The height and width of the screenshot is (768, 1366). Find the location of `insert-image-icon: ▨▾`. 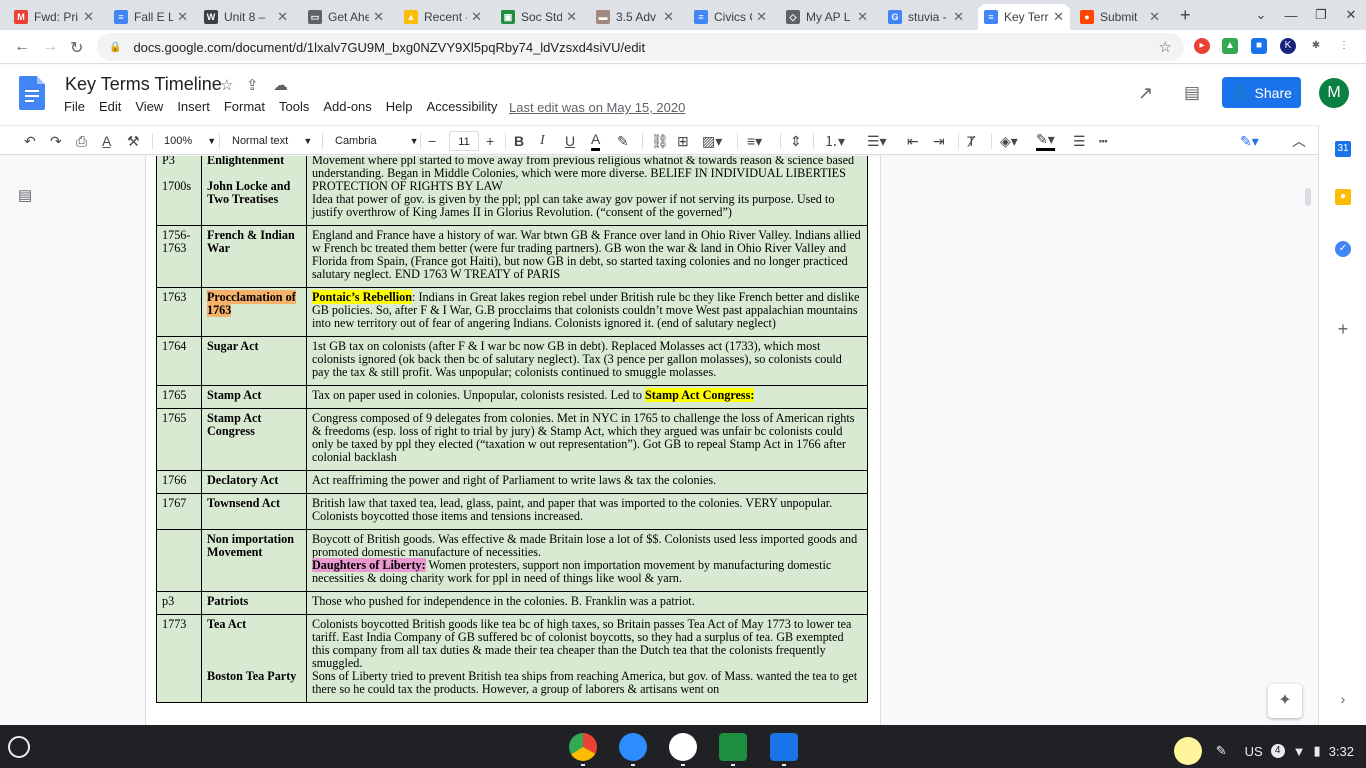

insert-image-icon: ▨▾ is located at coordinates (712, 141).